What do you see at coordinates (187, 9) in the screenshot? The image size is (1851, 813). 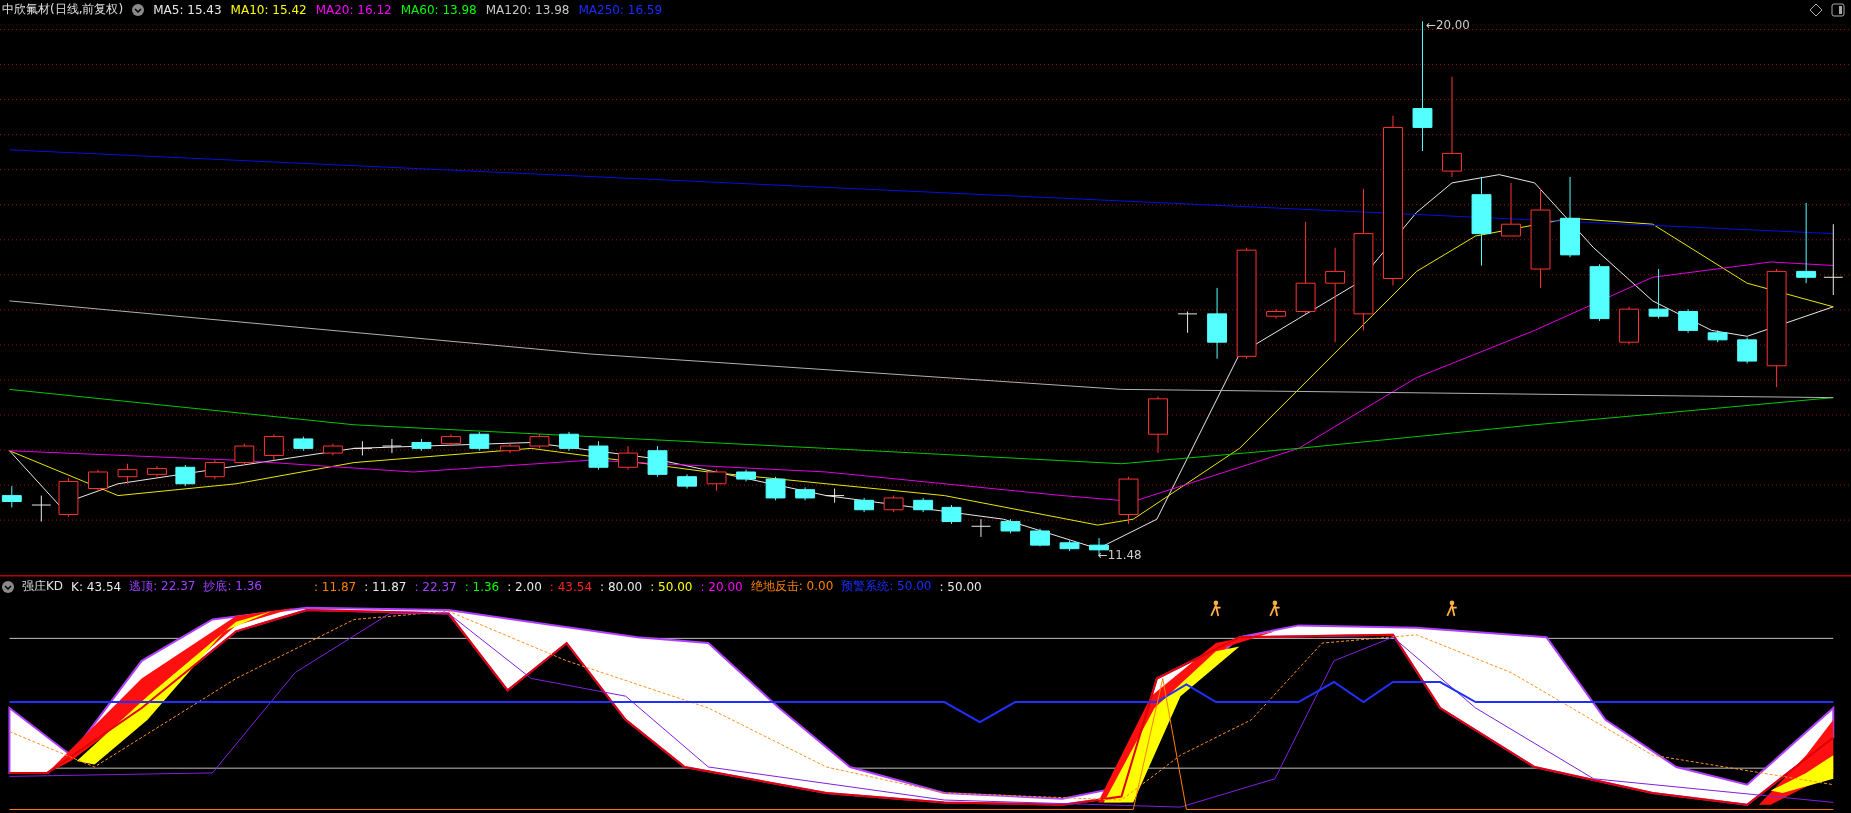 I see `moving-average-value: MA5: 15.43` at bounding box center [187, 9].